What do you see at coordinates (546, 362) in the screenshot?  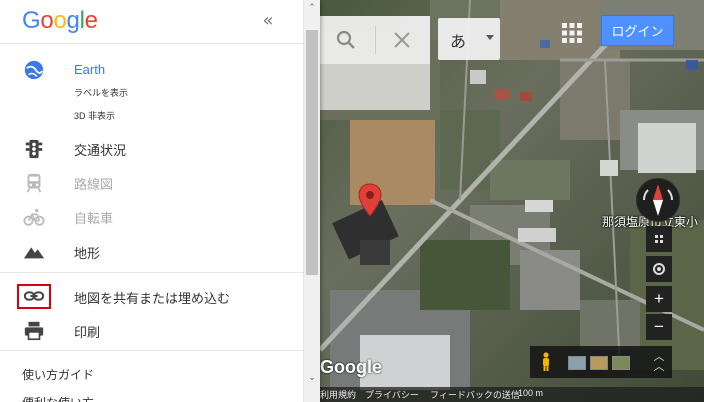 I see `pegman-icon` at bounding box center [546, 362].